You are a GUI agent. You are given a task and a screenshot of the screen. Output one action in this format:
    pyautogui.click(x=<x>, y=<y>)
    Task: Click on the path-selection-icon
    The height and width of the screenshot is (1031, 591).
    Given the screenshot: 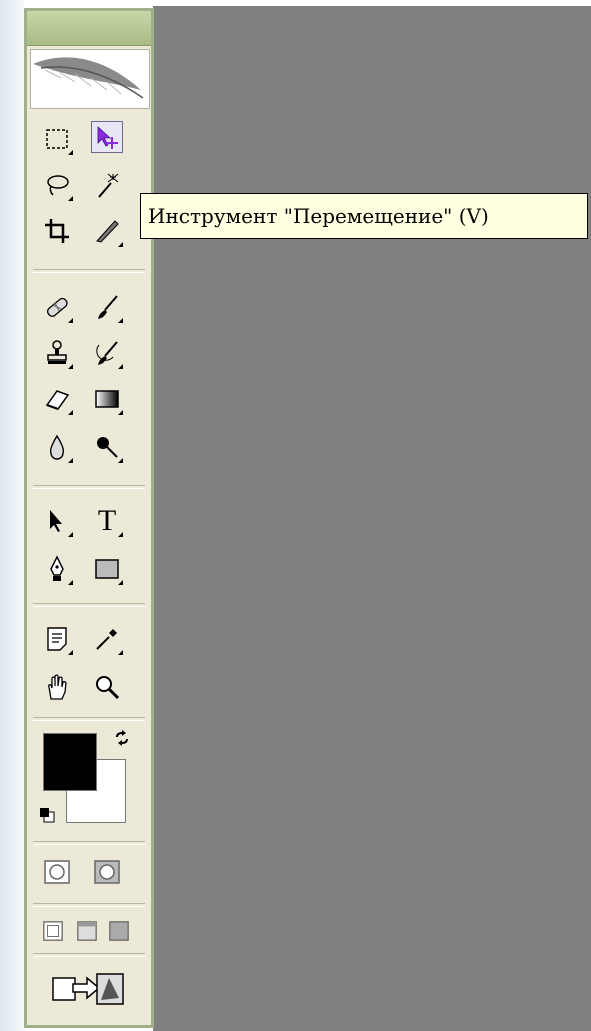 What is the action you would take?
    pyautogui.click(x=56, y=521)
    